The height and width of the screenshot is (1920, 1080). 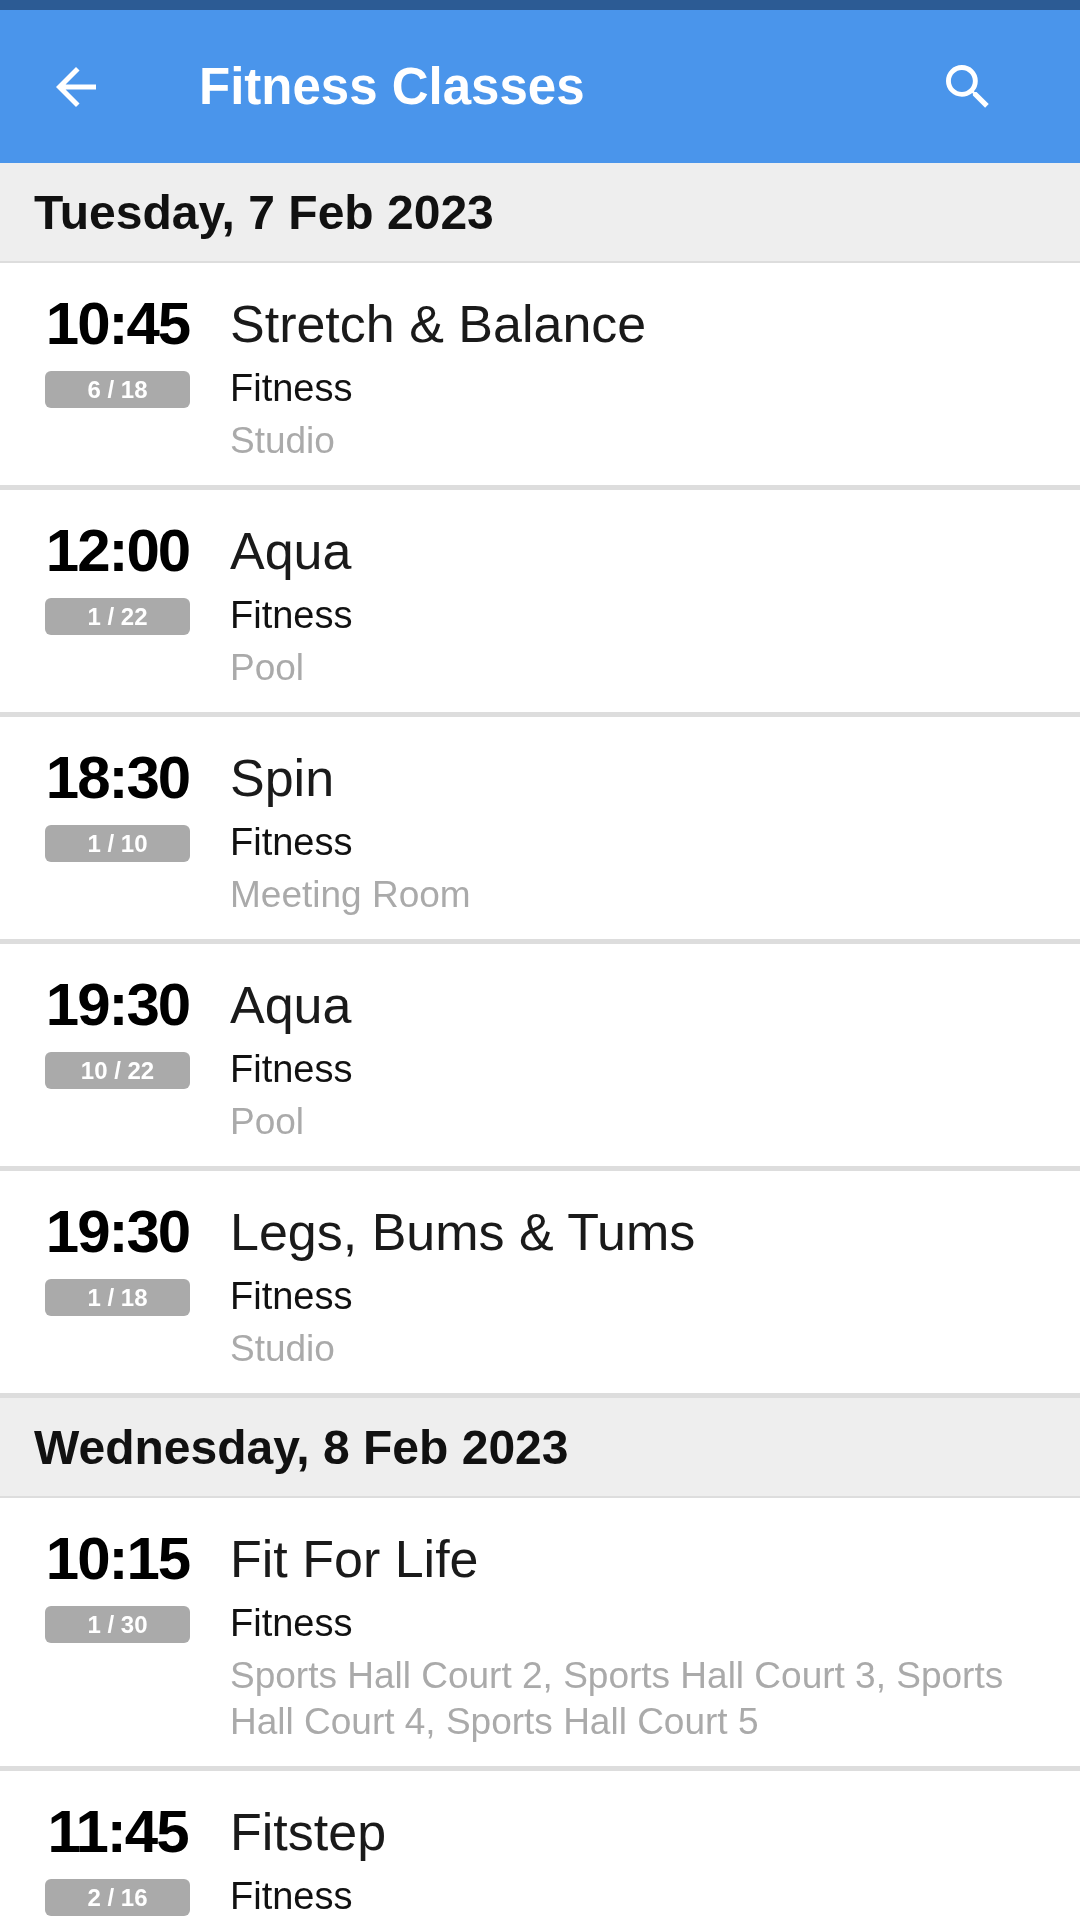 I want to click on spaces-badge: 1 / 18, so click(x=117, y=1297).